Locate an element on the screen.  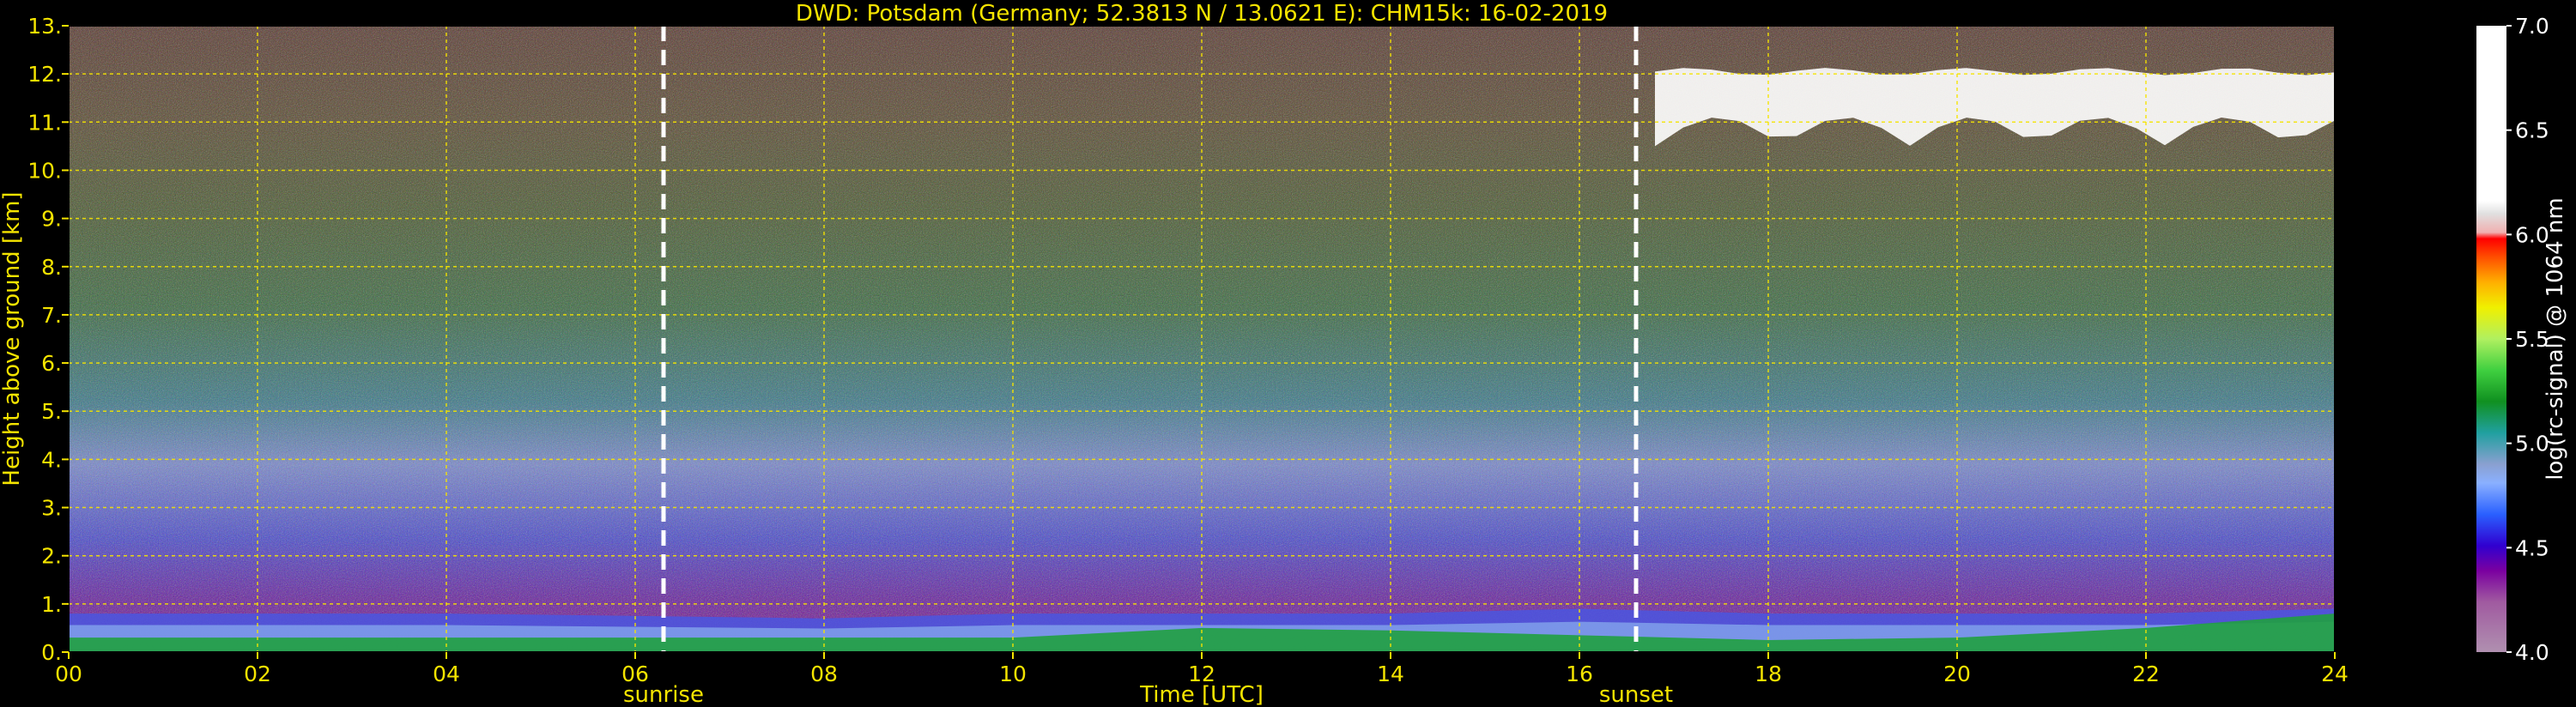
x-tick-label: 24 is located at coordinates (2335, 674).